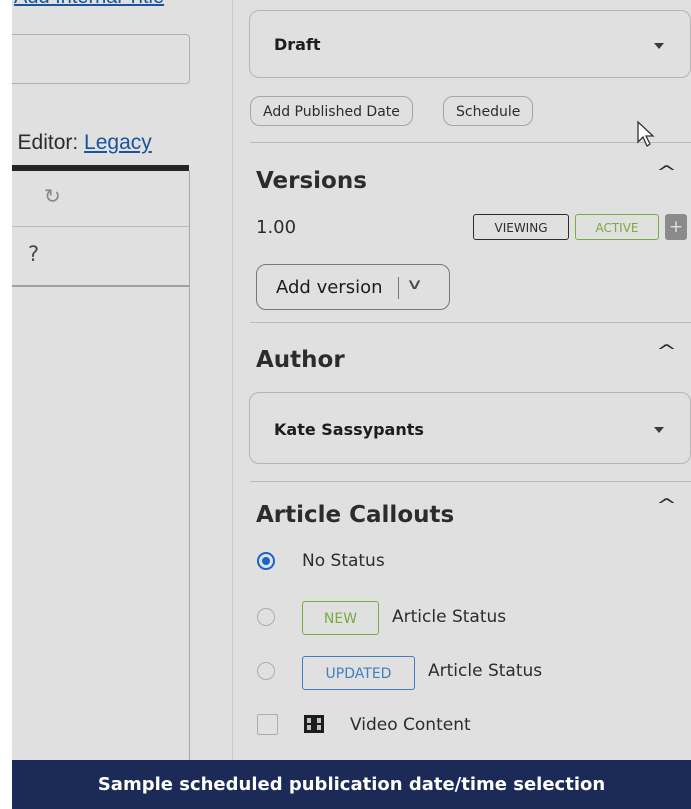 The image size is (691, 809). Describe the element at coordinates (449, 617) in the screenshot. I see `new-status-label: Article Status` at that location.